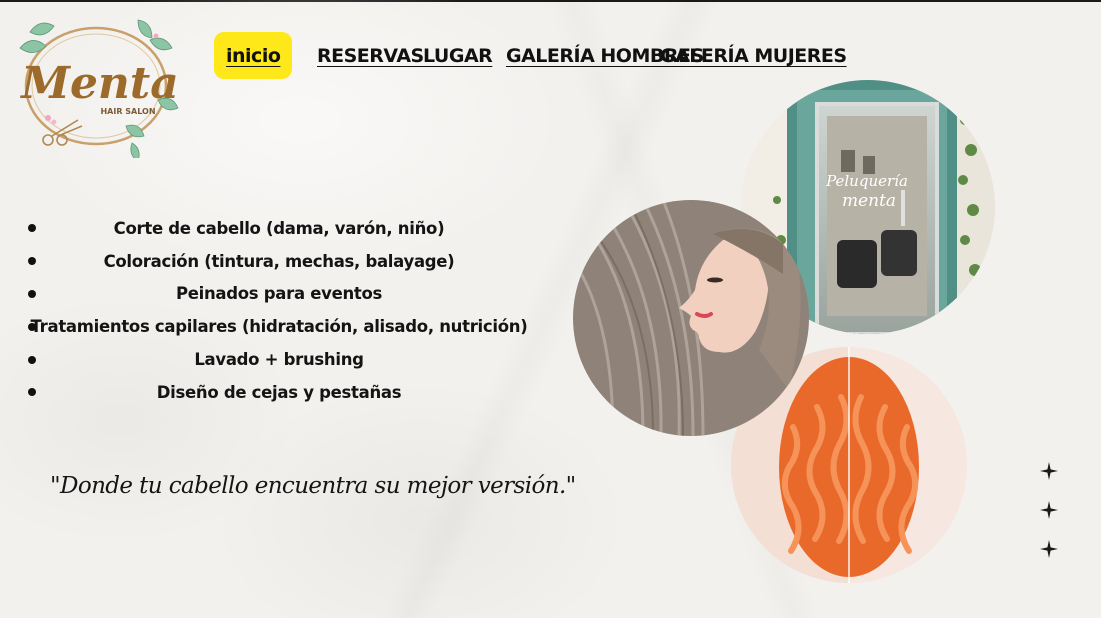  What do you see at coordinates (691, 318) in the screenshot?
I see `woman-hair-photo` at bounding box center [691, 318].